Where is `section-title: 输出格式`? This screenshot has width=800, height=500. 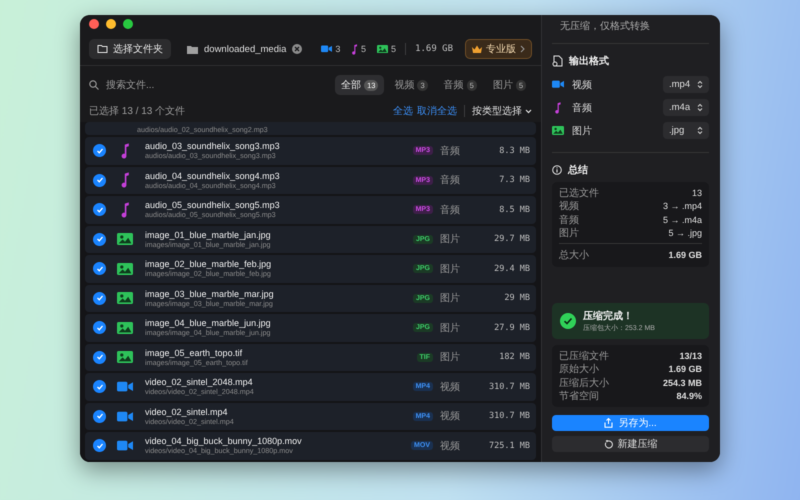
section-title: 输出格式 is located at coordinates (589, 61).